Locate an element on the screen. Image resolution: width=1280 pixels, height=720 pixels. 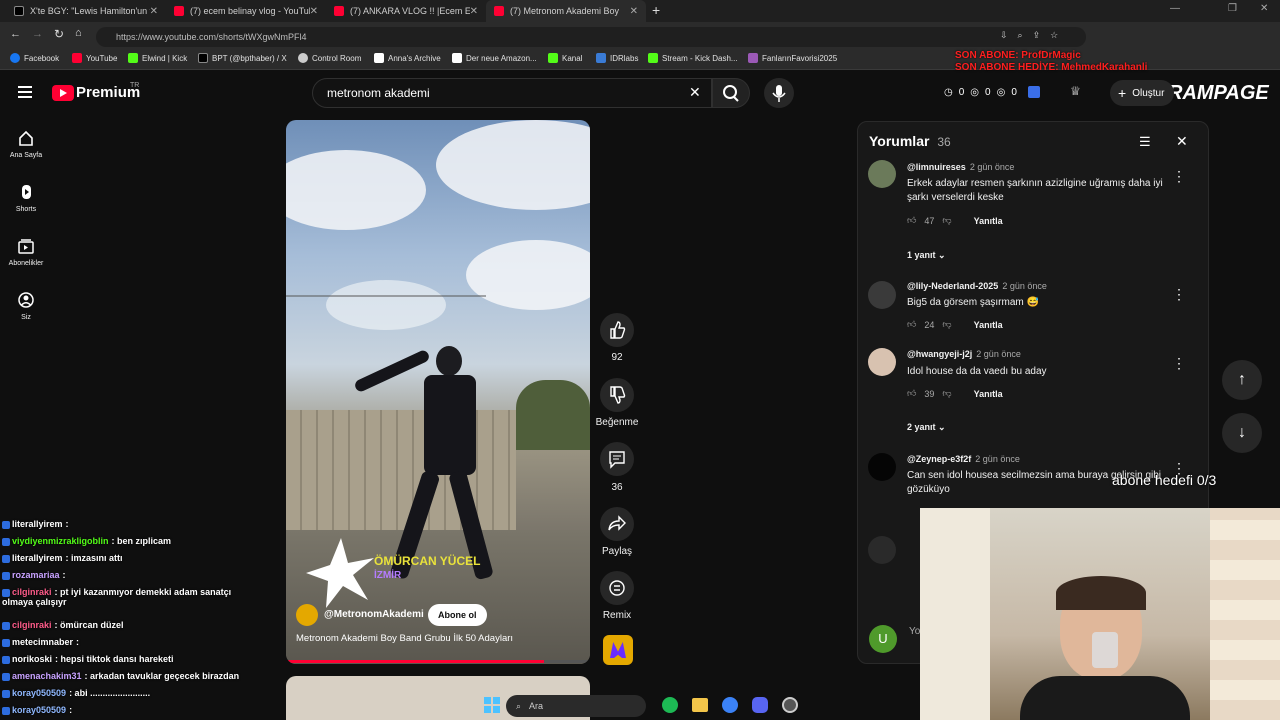
bookmark: Control Room is located at coordinates (329, 58).